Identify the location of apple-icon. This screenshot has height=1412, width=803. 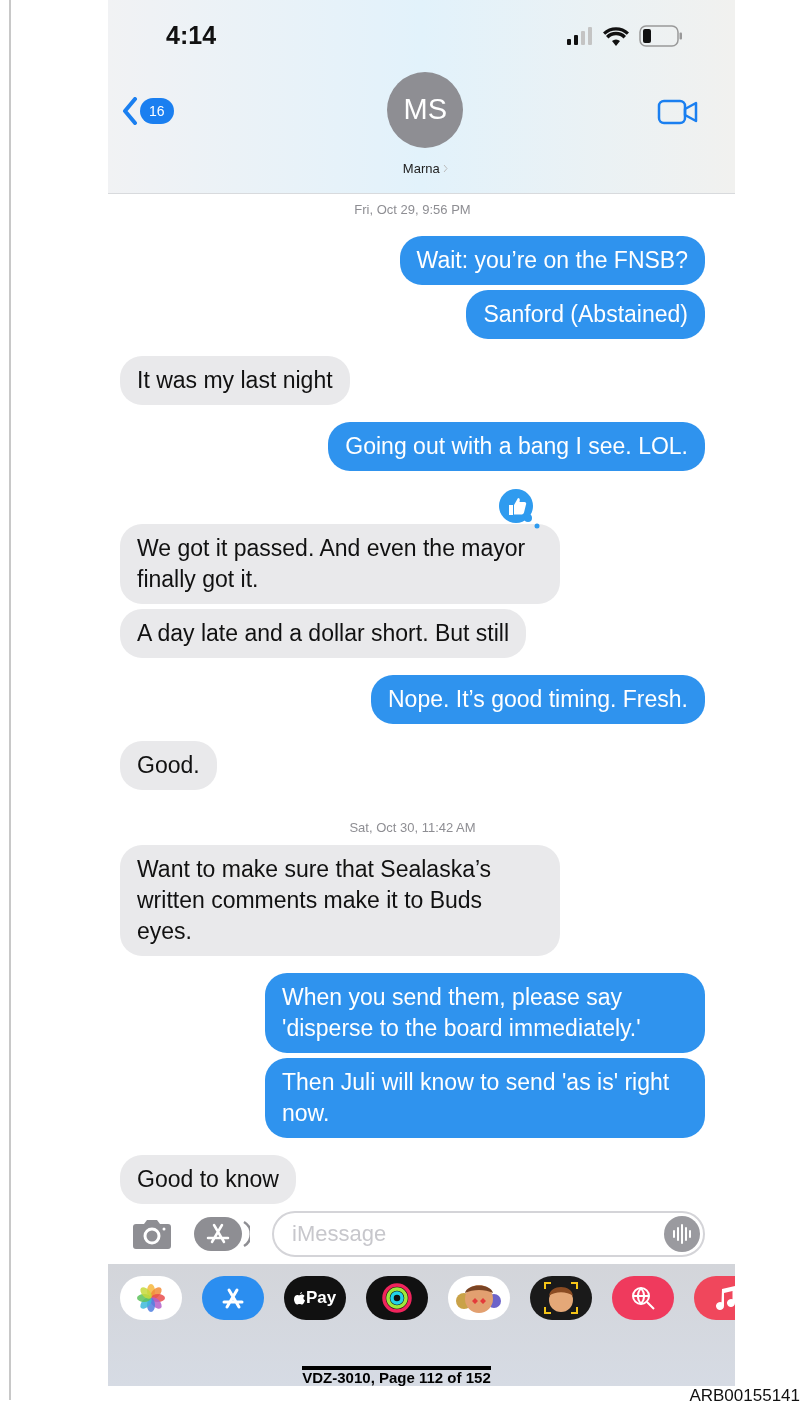
(299, 1298).